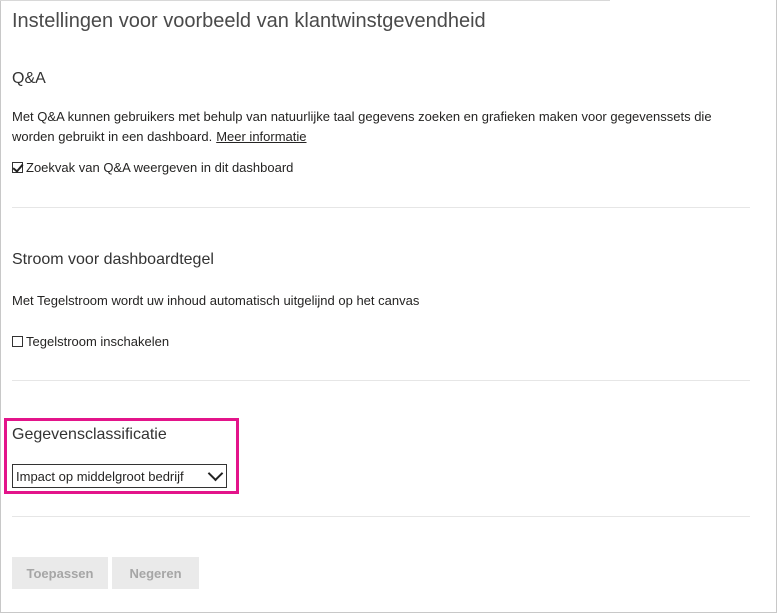  I want to click on classification-selected-value: Impact op middelgroot bedrijf, so click(100, 476).